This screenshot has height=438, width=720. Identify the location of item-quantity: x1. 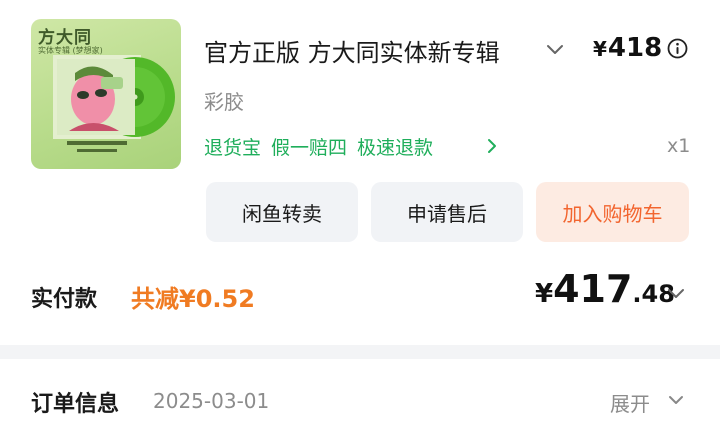
(679, 146).